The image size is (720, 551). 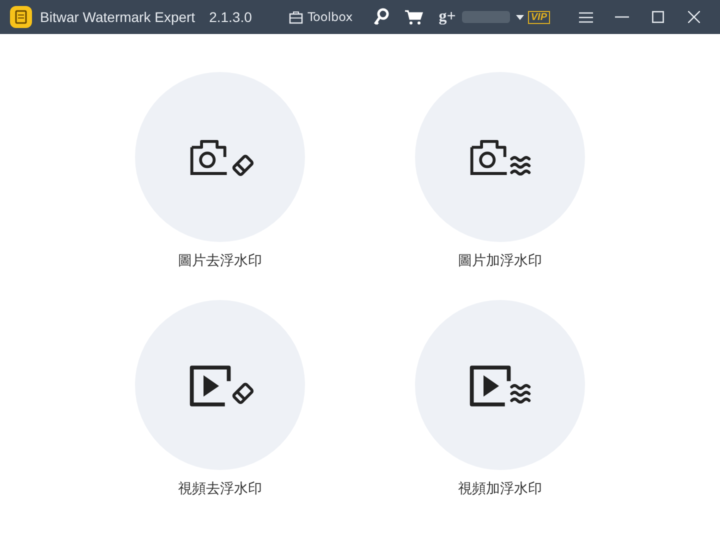 What do you see at coordinates (500, 261) in the screenshot?
I see `tool-label: 圖片加浮水印` at bounding box center [500, 261].